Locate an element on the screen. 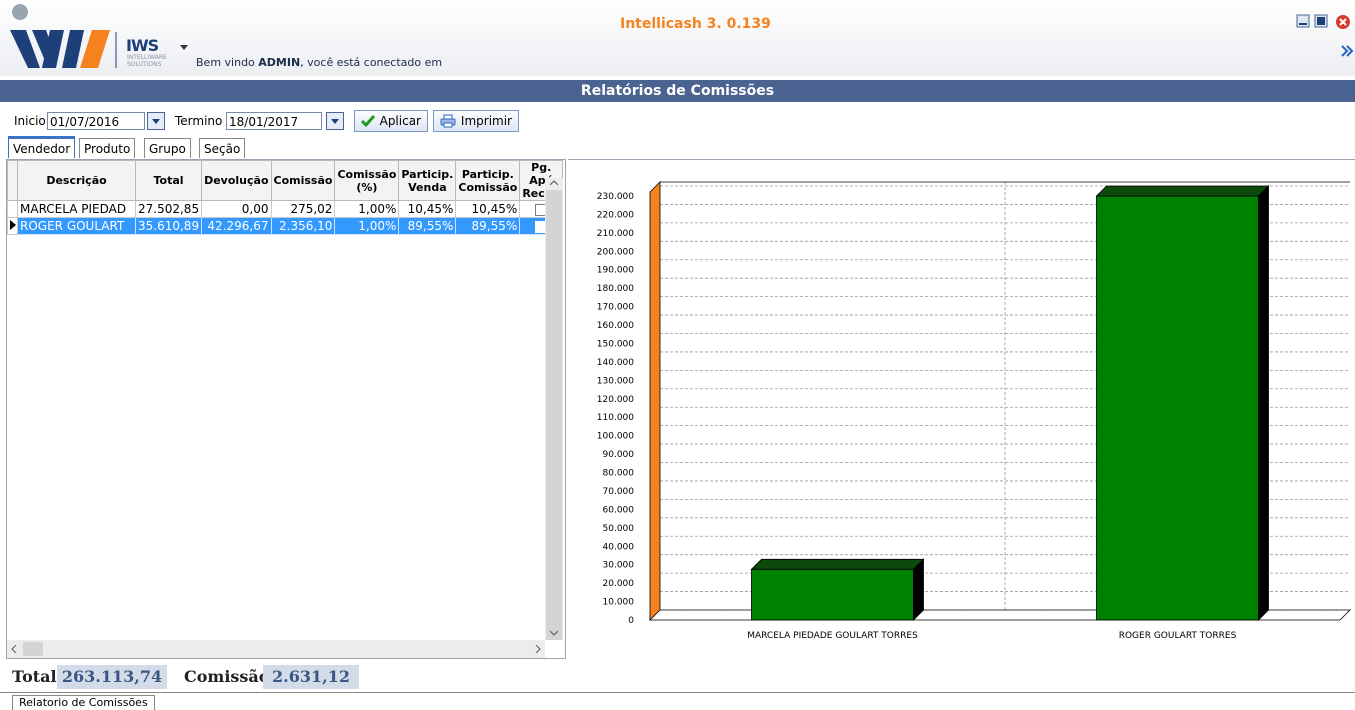 The height and width of the screenshot is (710, 1355). column-header: Total is located at coordinates (168, 180).